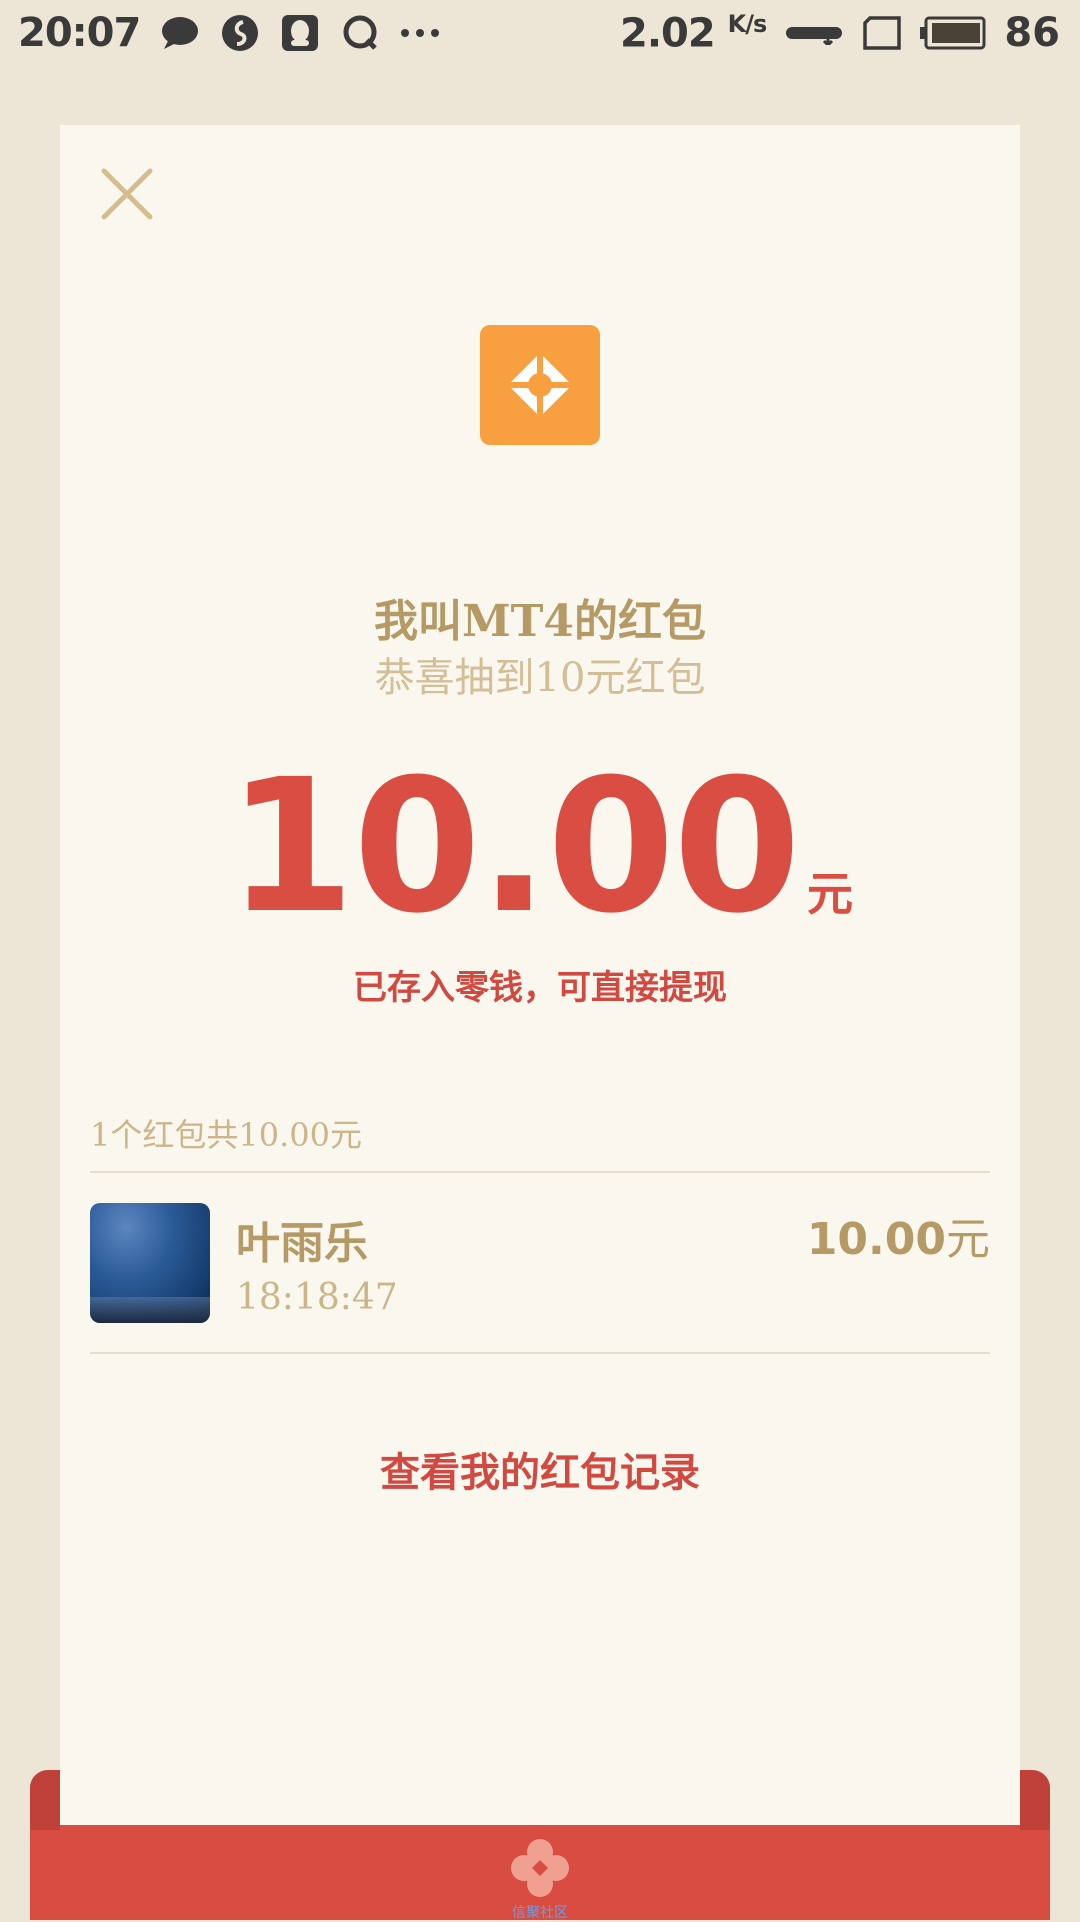 The image size is (1080, 1922). I want to click on receiver-row: 叶雨乐 18:18:47 10.00元, so click(540, 1264).